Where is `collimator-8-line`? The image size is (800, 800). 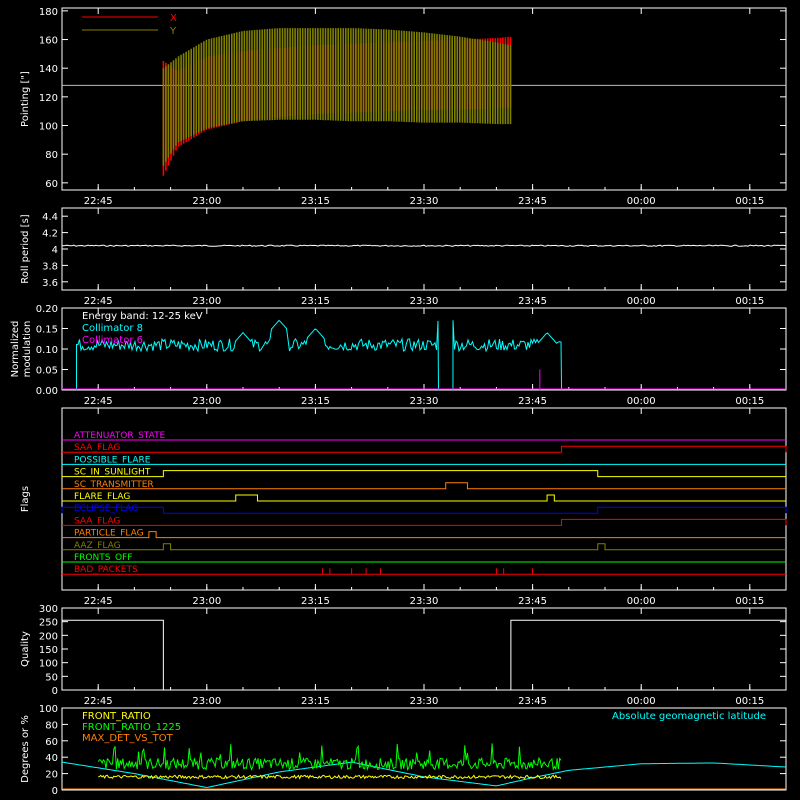 collimator-8-line is located at coordinates (507, 355).